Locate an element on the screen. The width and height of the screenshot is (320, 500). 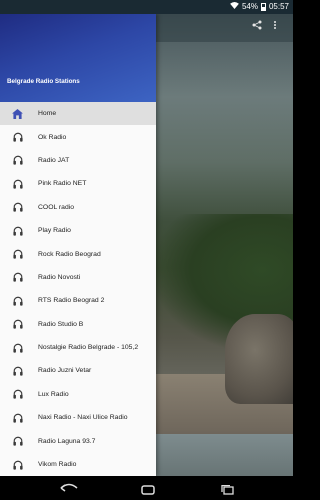
drawer-item-label: Play Radio is located at coordinates (54, 231).